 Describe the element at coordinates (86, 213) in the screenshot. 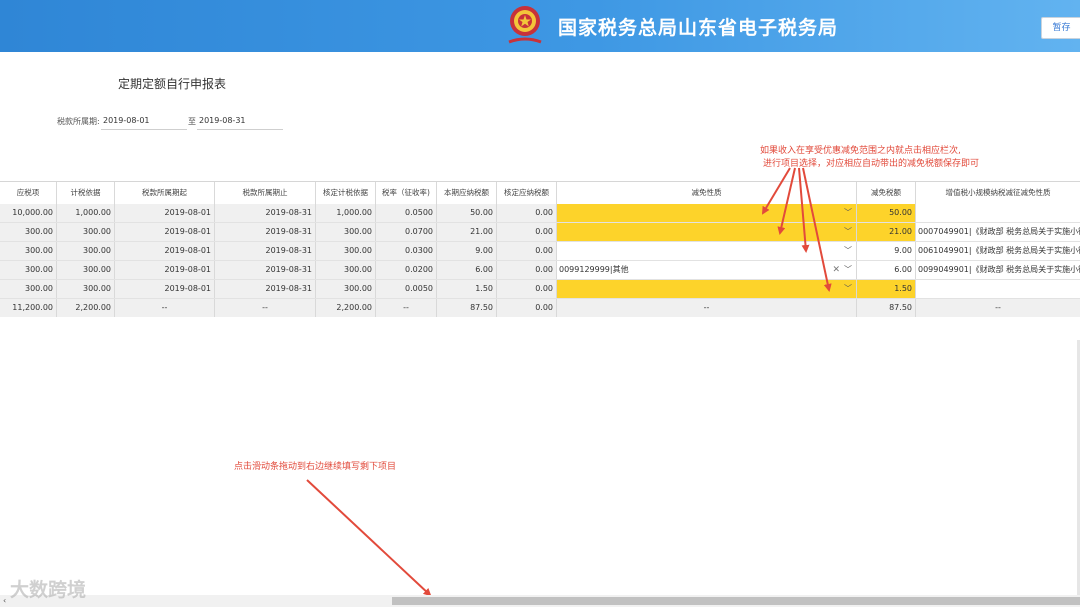

I see `cell-tax-basis: 1,000.00` at that location.